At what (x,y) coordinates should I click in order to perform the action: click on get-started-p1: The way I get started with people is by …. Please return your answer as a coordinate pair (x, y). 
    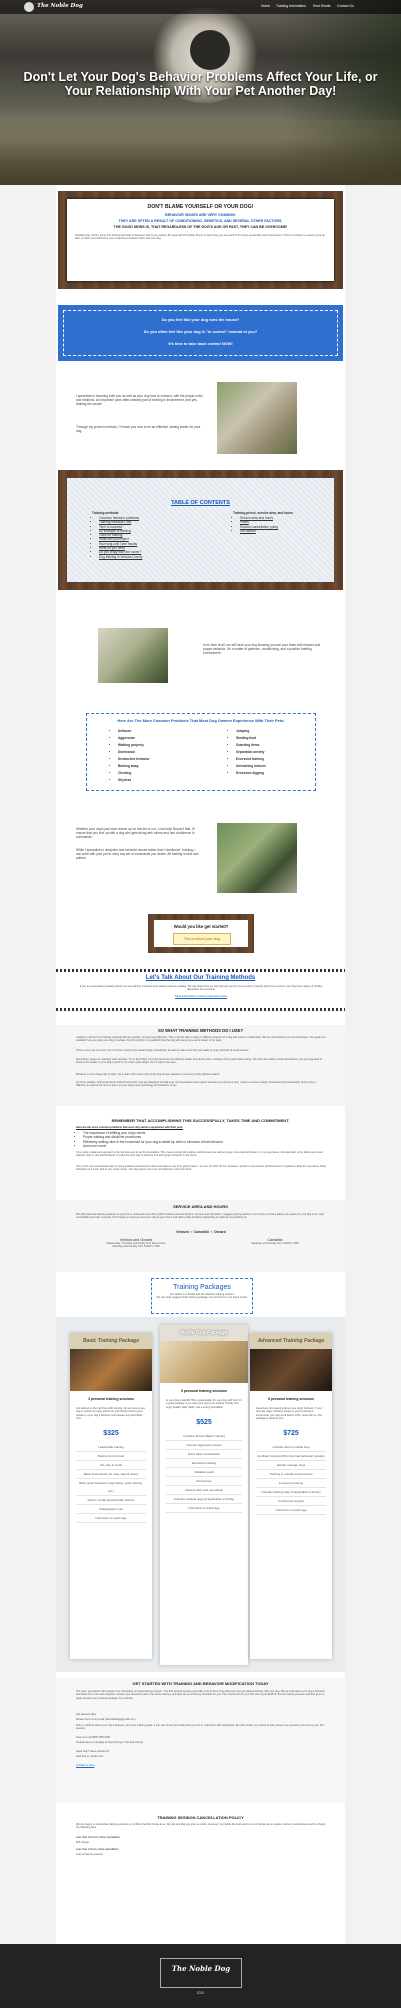
    Looking at the image, I should click on (200, 1695).